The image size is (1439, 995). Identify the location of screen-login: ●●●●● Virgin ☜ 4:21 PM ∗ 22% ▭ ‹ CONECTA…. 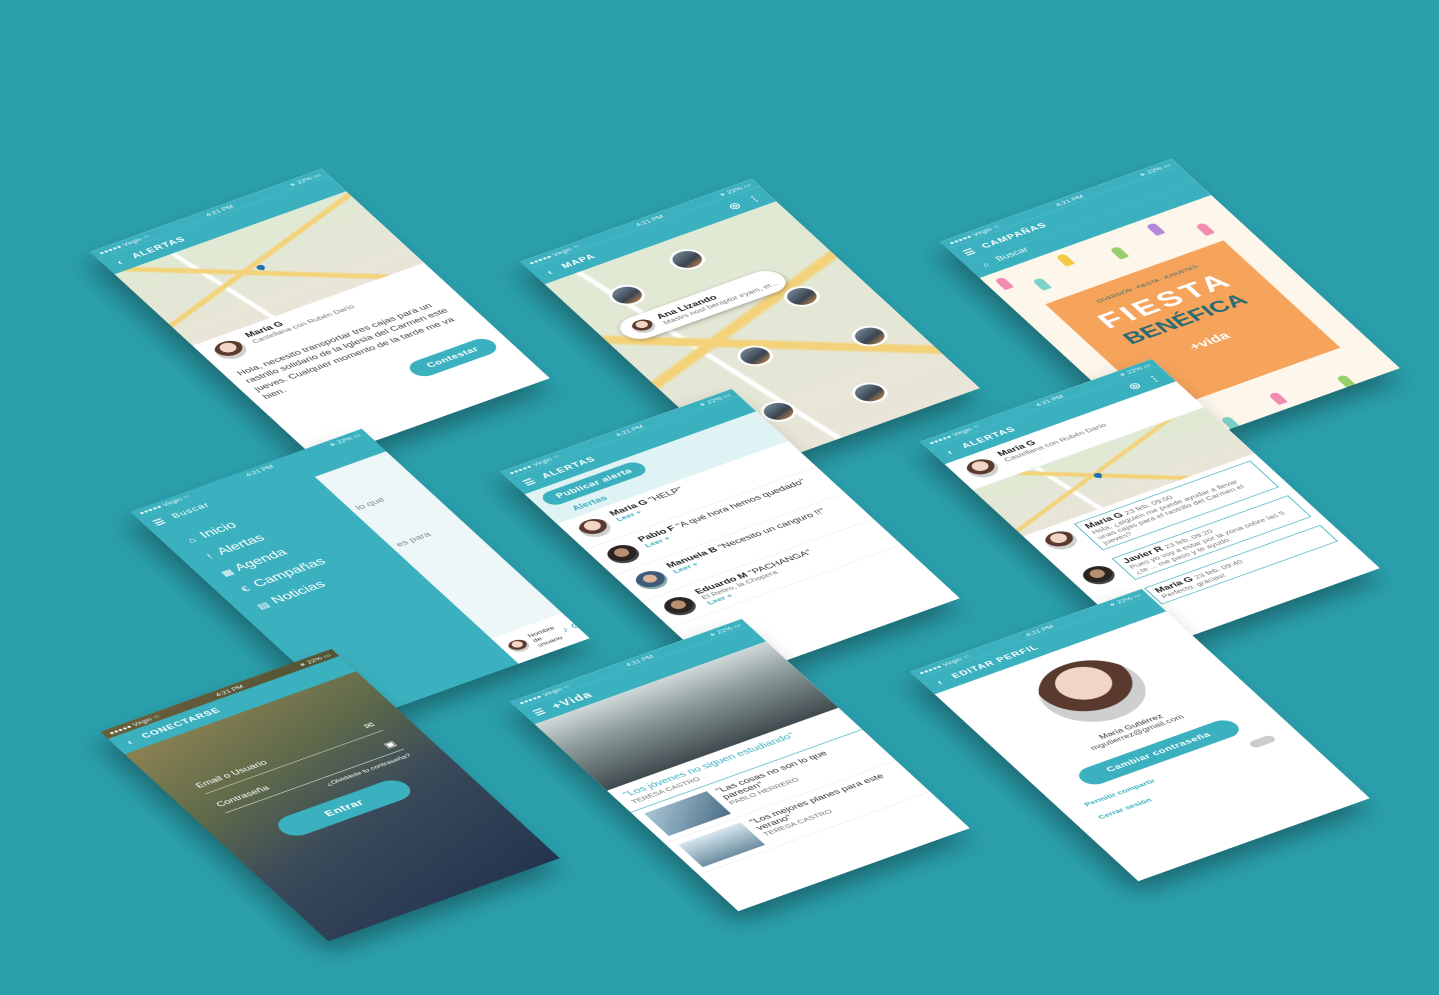
(330, 795).